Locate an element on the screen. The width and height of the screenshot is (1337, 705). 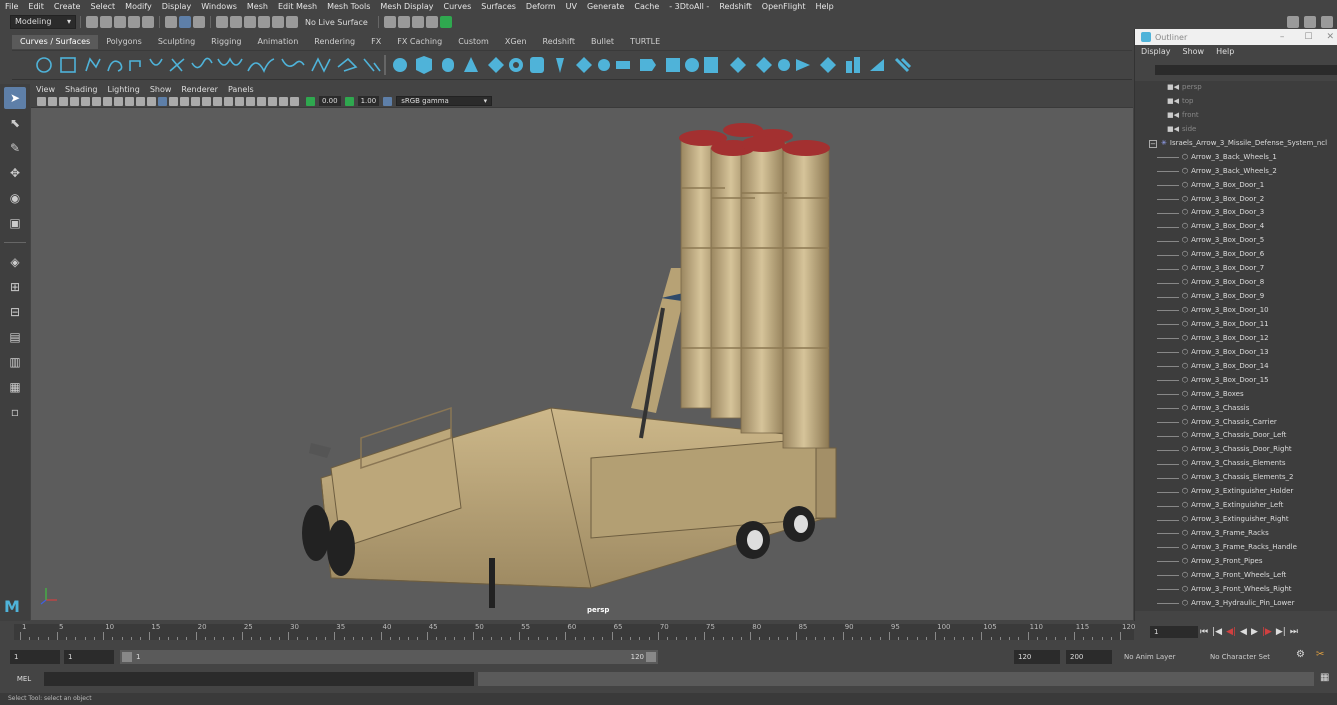
persp-graph-icon: ▥ is located at coordinates (15, 362).